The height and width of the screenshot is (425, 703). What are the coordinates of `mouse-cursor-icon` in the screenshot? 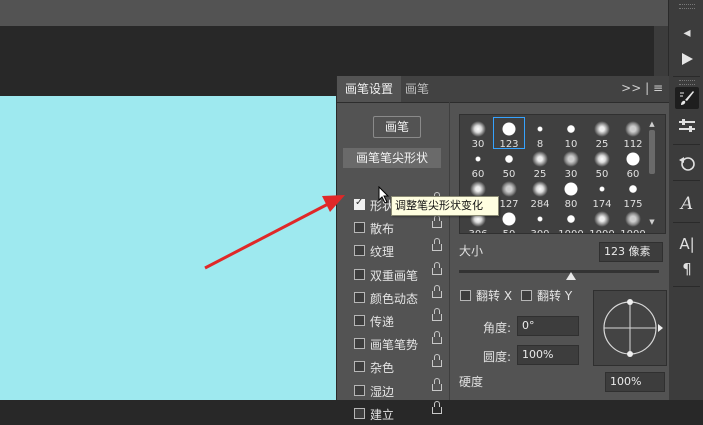 It's located at (384, 195).